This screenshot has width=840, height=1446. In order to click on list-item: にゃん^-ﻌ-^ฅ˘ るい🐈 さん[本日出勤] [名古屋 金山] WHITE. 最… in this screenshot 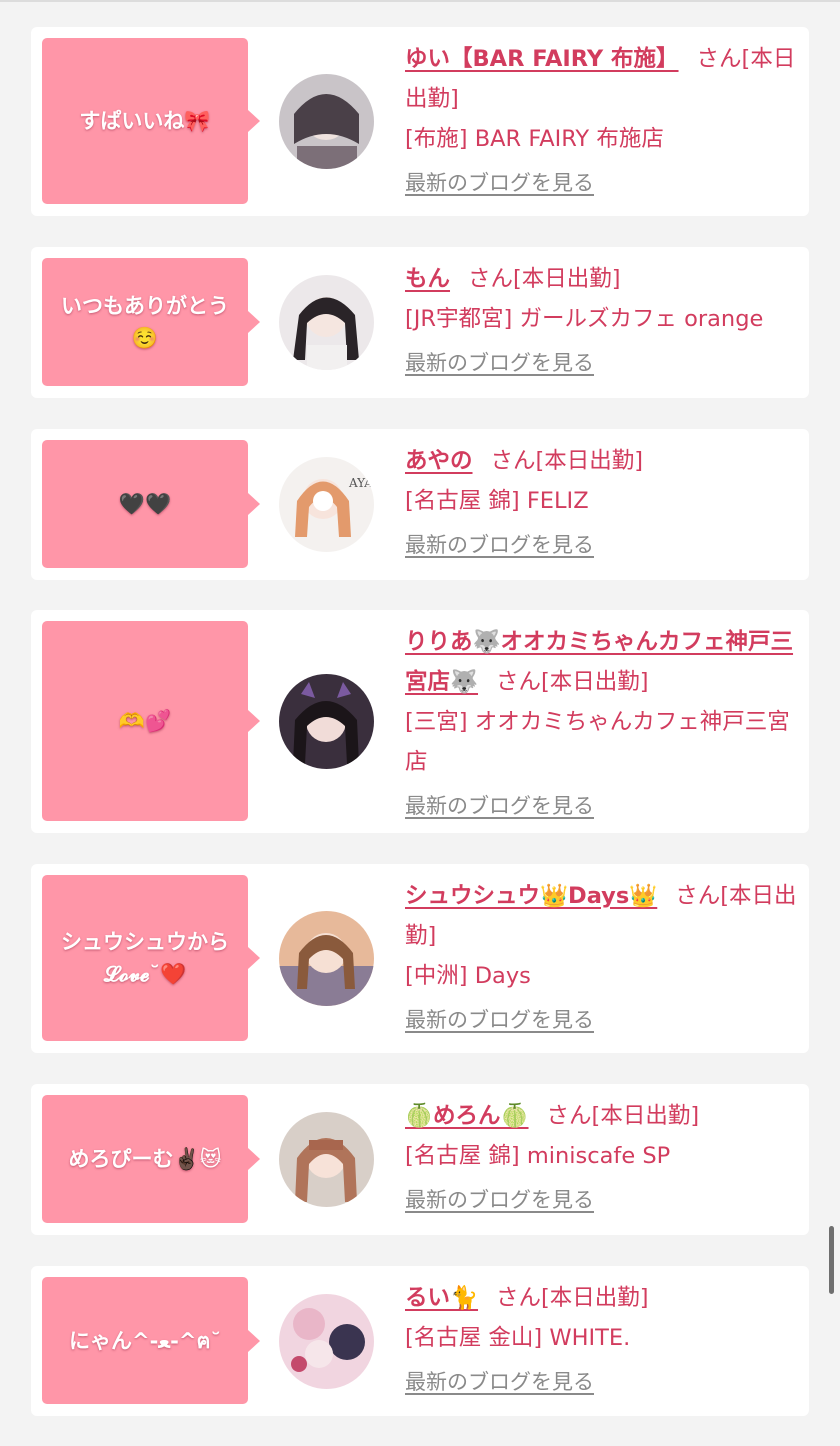, I will do `click(420, 1341)`.